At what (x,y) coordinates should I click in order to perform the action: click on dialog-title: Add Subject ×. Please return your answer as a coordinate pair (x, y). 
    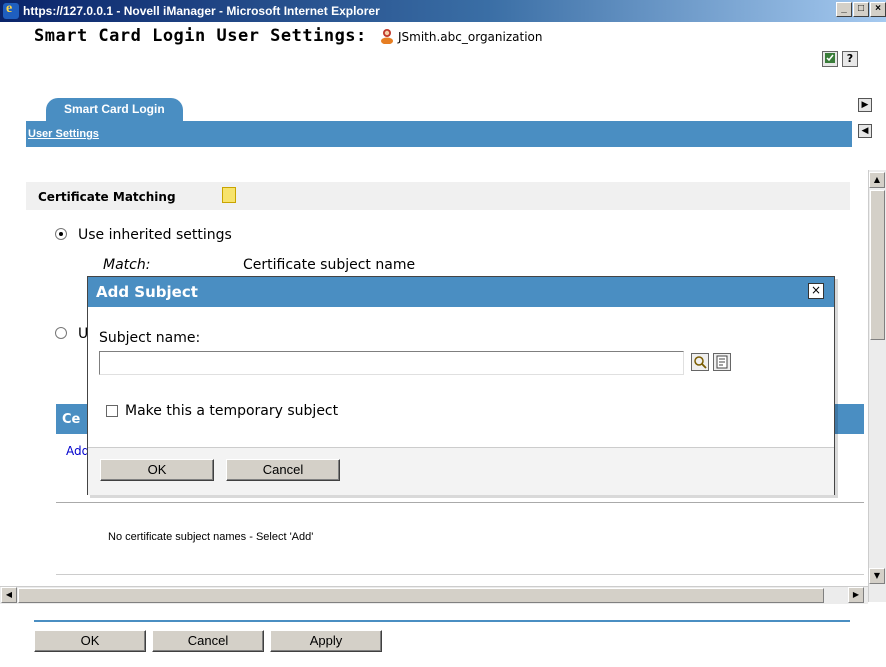
    Looking at the image, I should click on (461, 292).